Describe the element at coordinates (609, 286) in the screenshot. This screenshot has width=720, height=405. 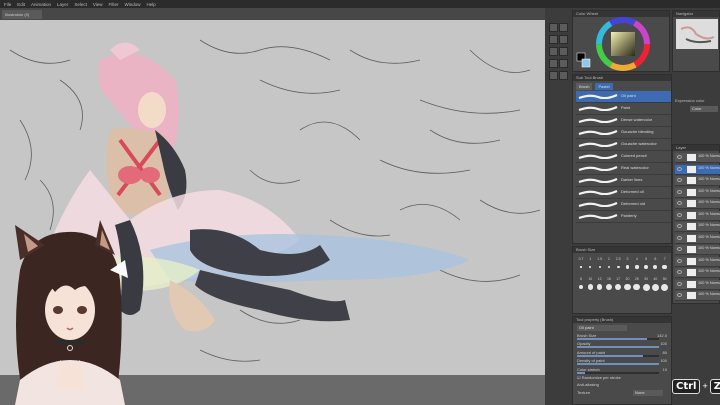
I see `brush-size-option: 15` at that location.